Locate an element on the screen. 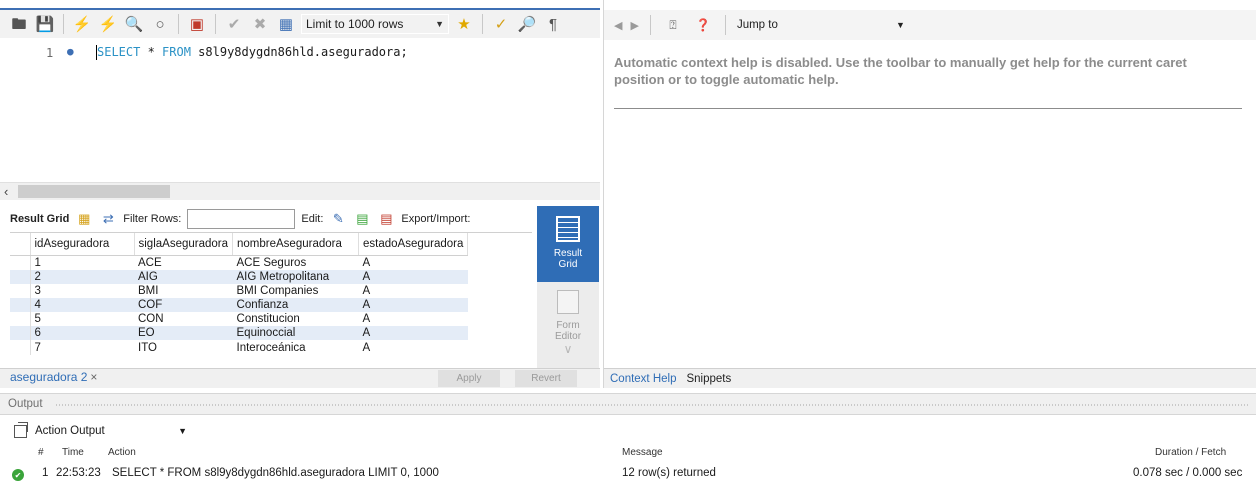 The height and width of the screenshot is (491, 1256). cell: Constitucion is located at coordinates (295, 319).